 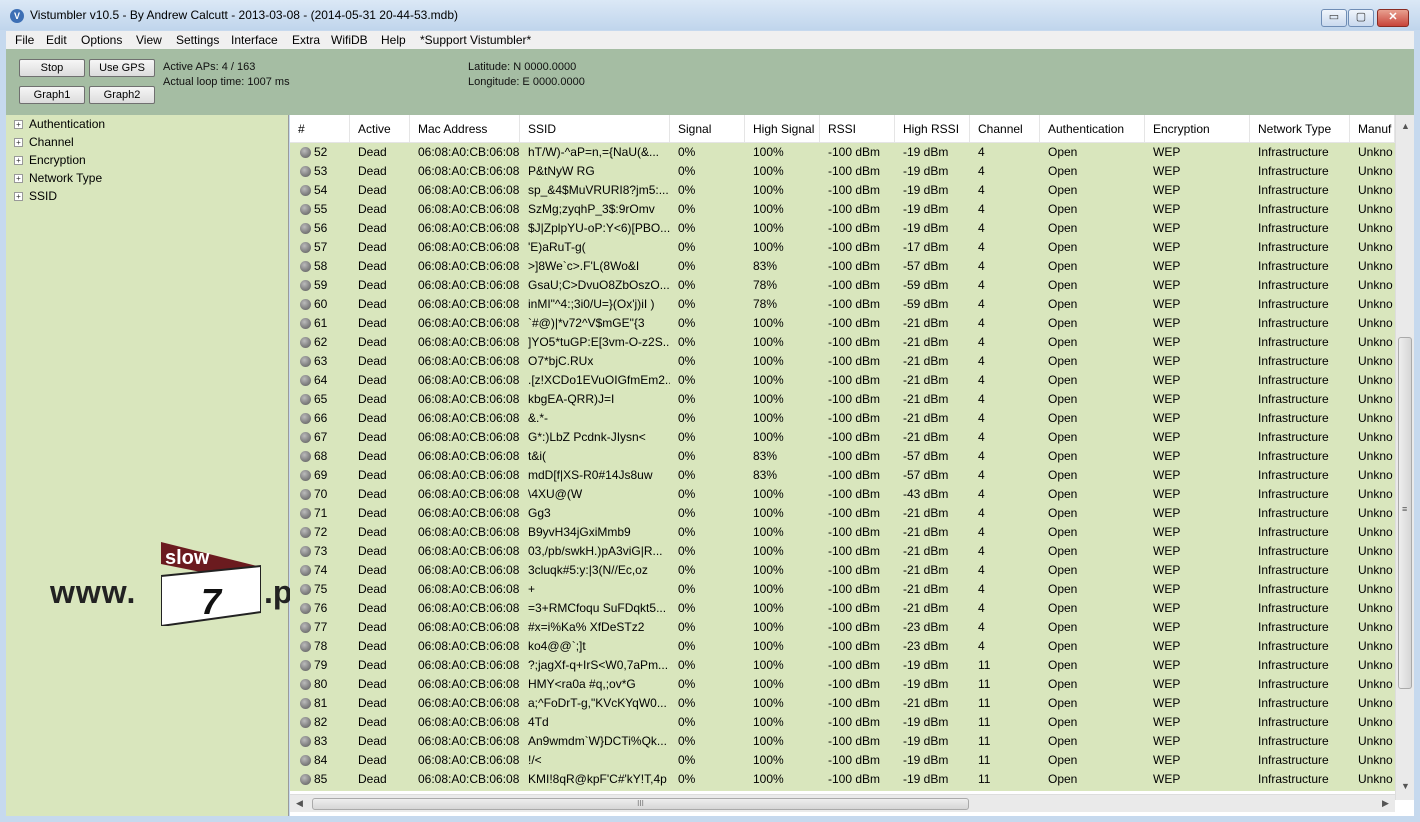 What do you see at coordinates (24, 40) in the screenshot?
I see `menu-file: File` at bounding box center [24, 40].